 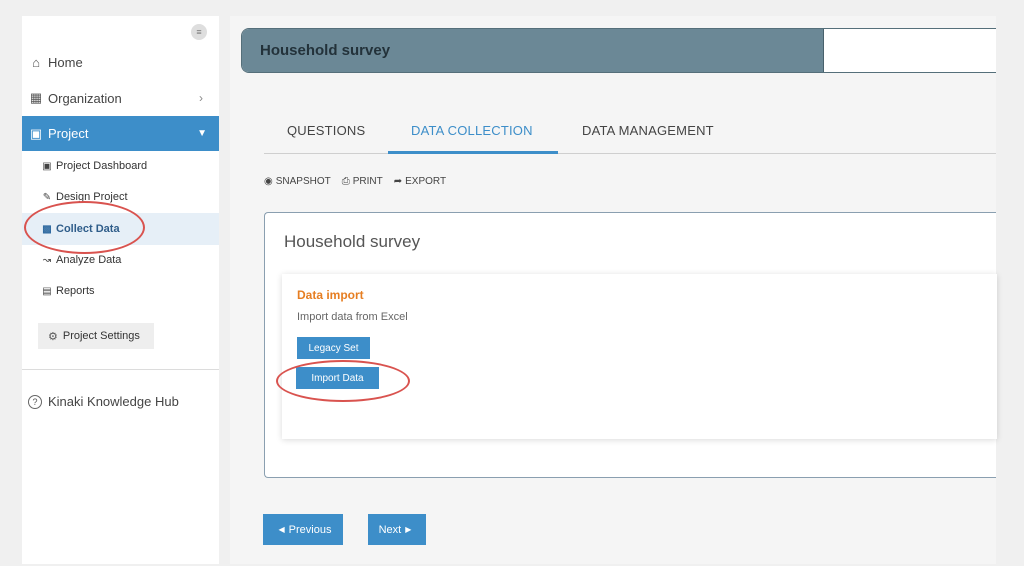 I want to click on share-icon: ➦, so click(x=398, y=181).